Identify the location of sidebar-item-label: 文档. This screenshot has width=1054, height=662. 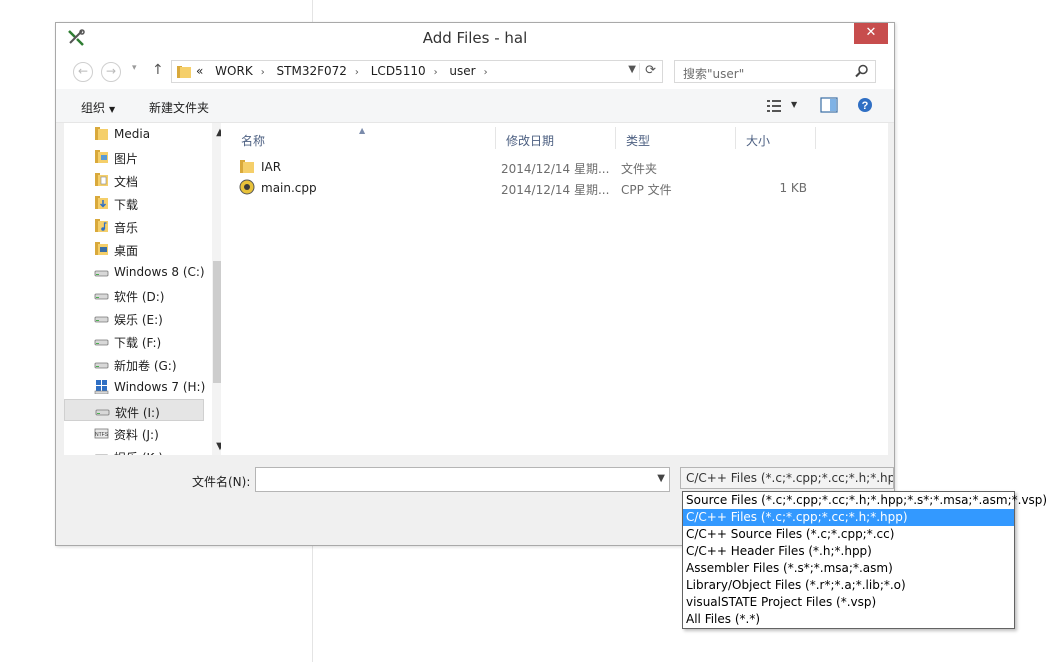
(126, 182).